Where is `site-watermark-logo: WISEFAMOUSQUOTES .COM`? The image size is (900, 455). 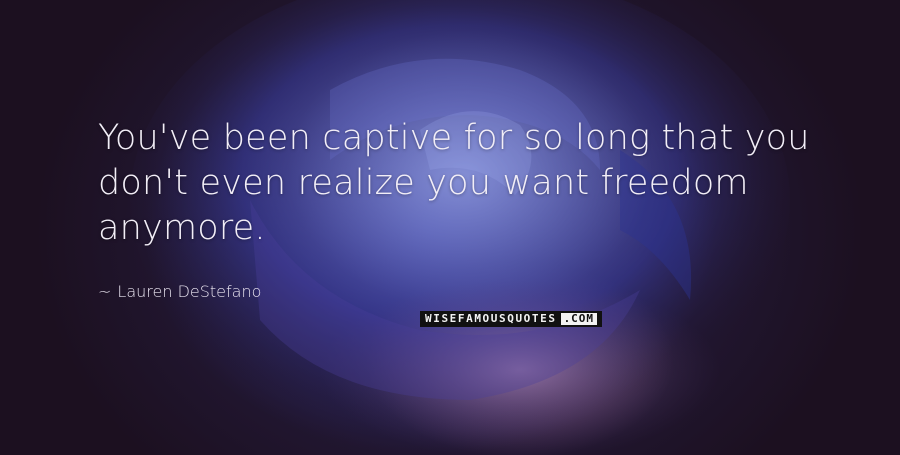 site-watermark-logo: WISEFAMOUSQUOTES .COM is located at coordinates (511, 319).